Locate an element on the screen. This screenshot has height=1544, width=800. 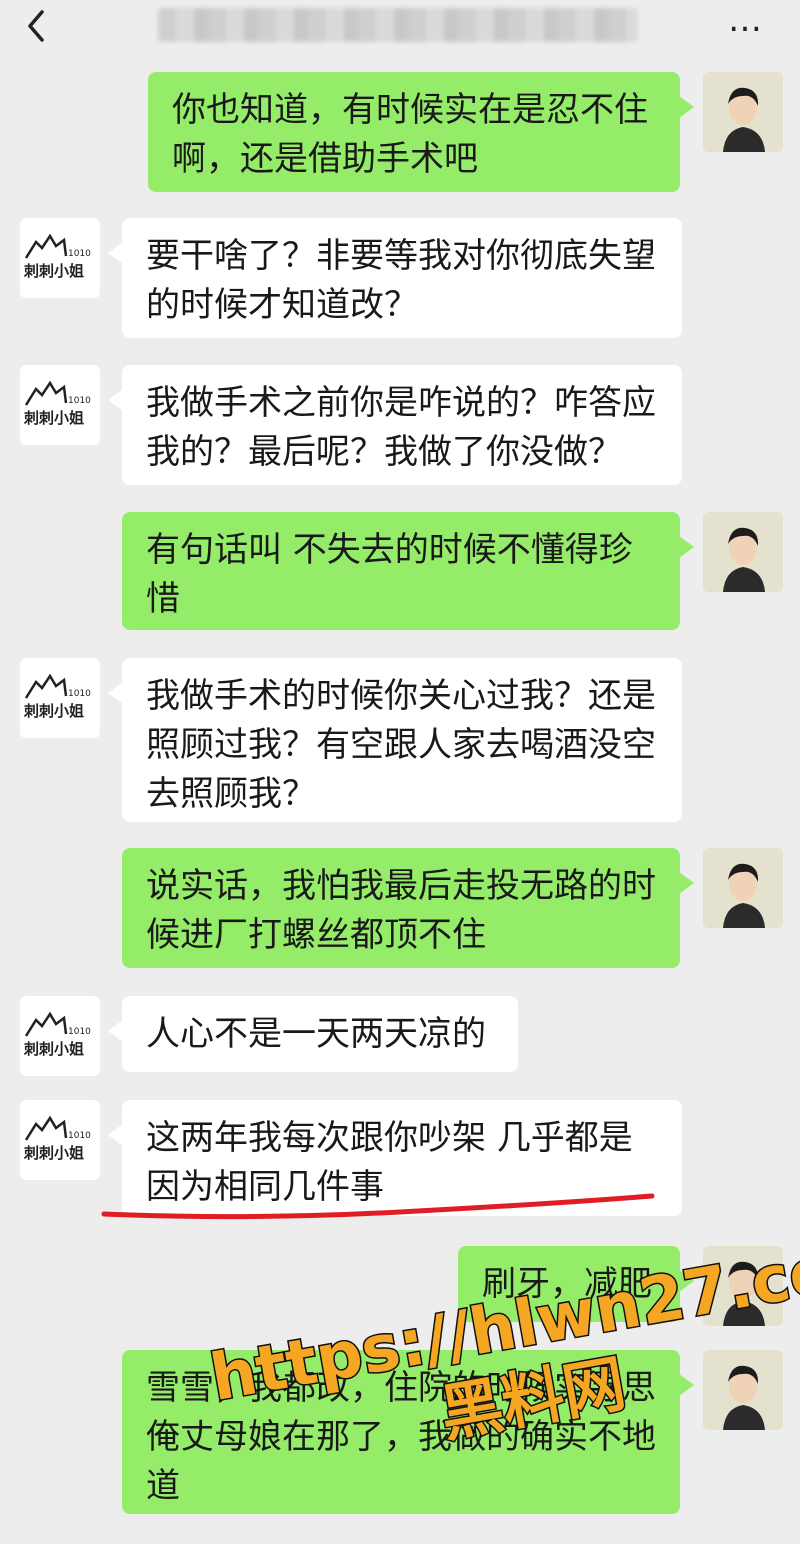
message-text: 人心不是一天两天凉的 is located at coordinates (316, 1034).